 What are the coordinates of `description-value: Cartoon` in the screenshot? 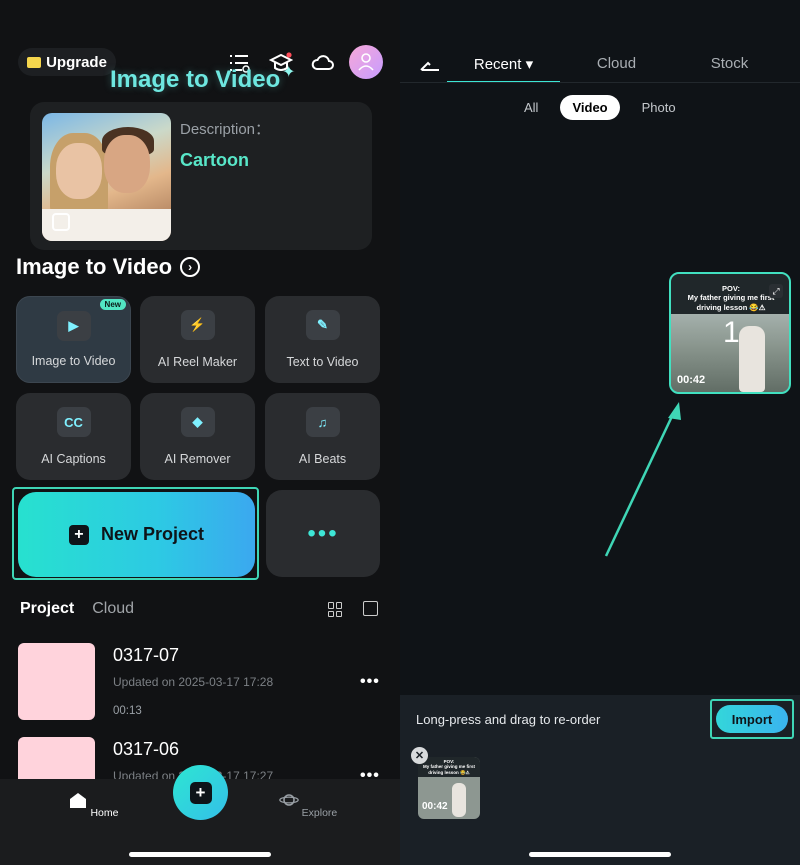 It's located at (214, 160).